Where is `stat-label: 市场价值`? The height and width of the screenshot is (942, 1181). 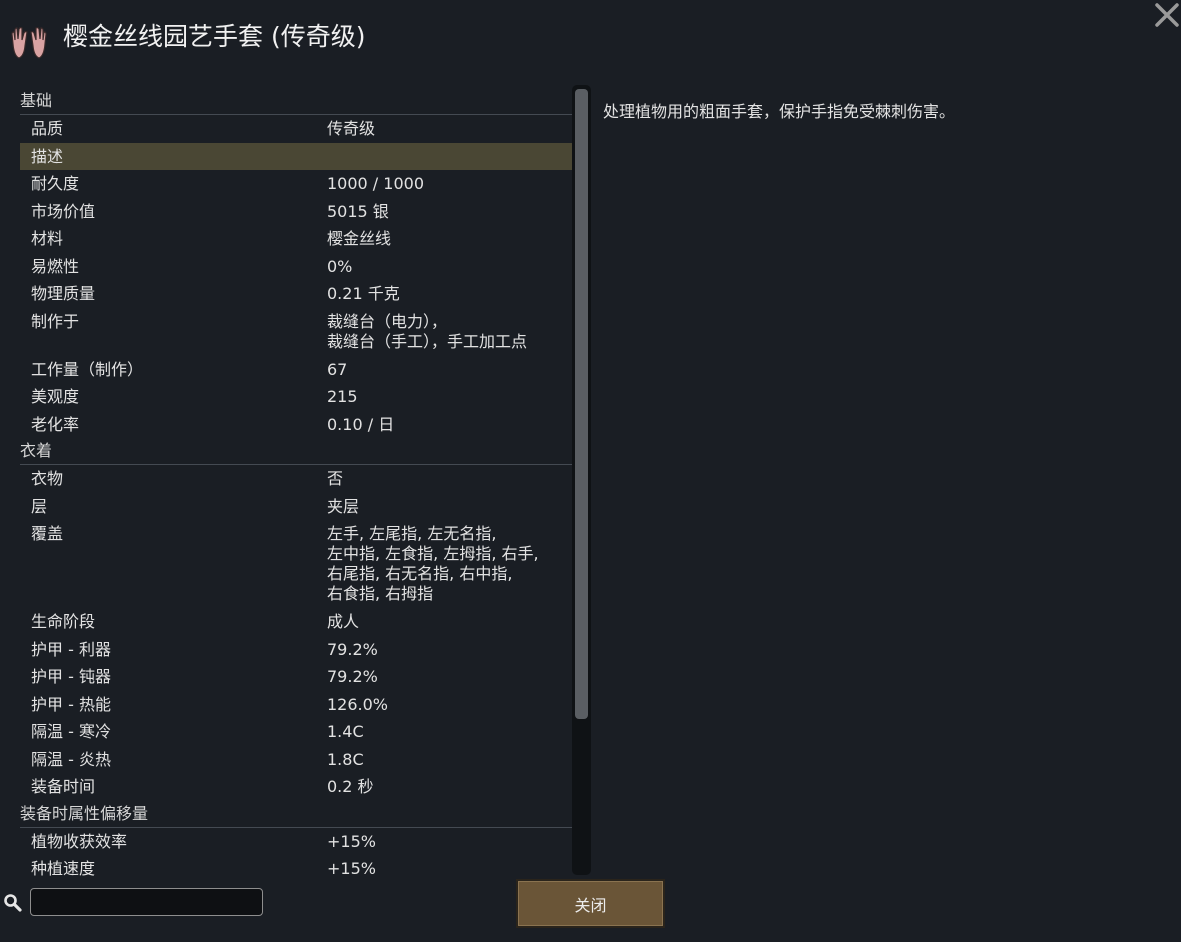
stat-label: 市场价值 is located at coordinates (63, 211).